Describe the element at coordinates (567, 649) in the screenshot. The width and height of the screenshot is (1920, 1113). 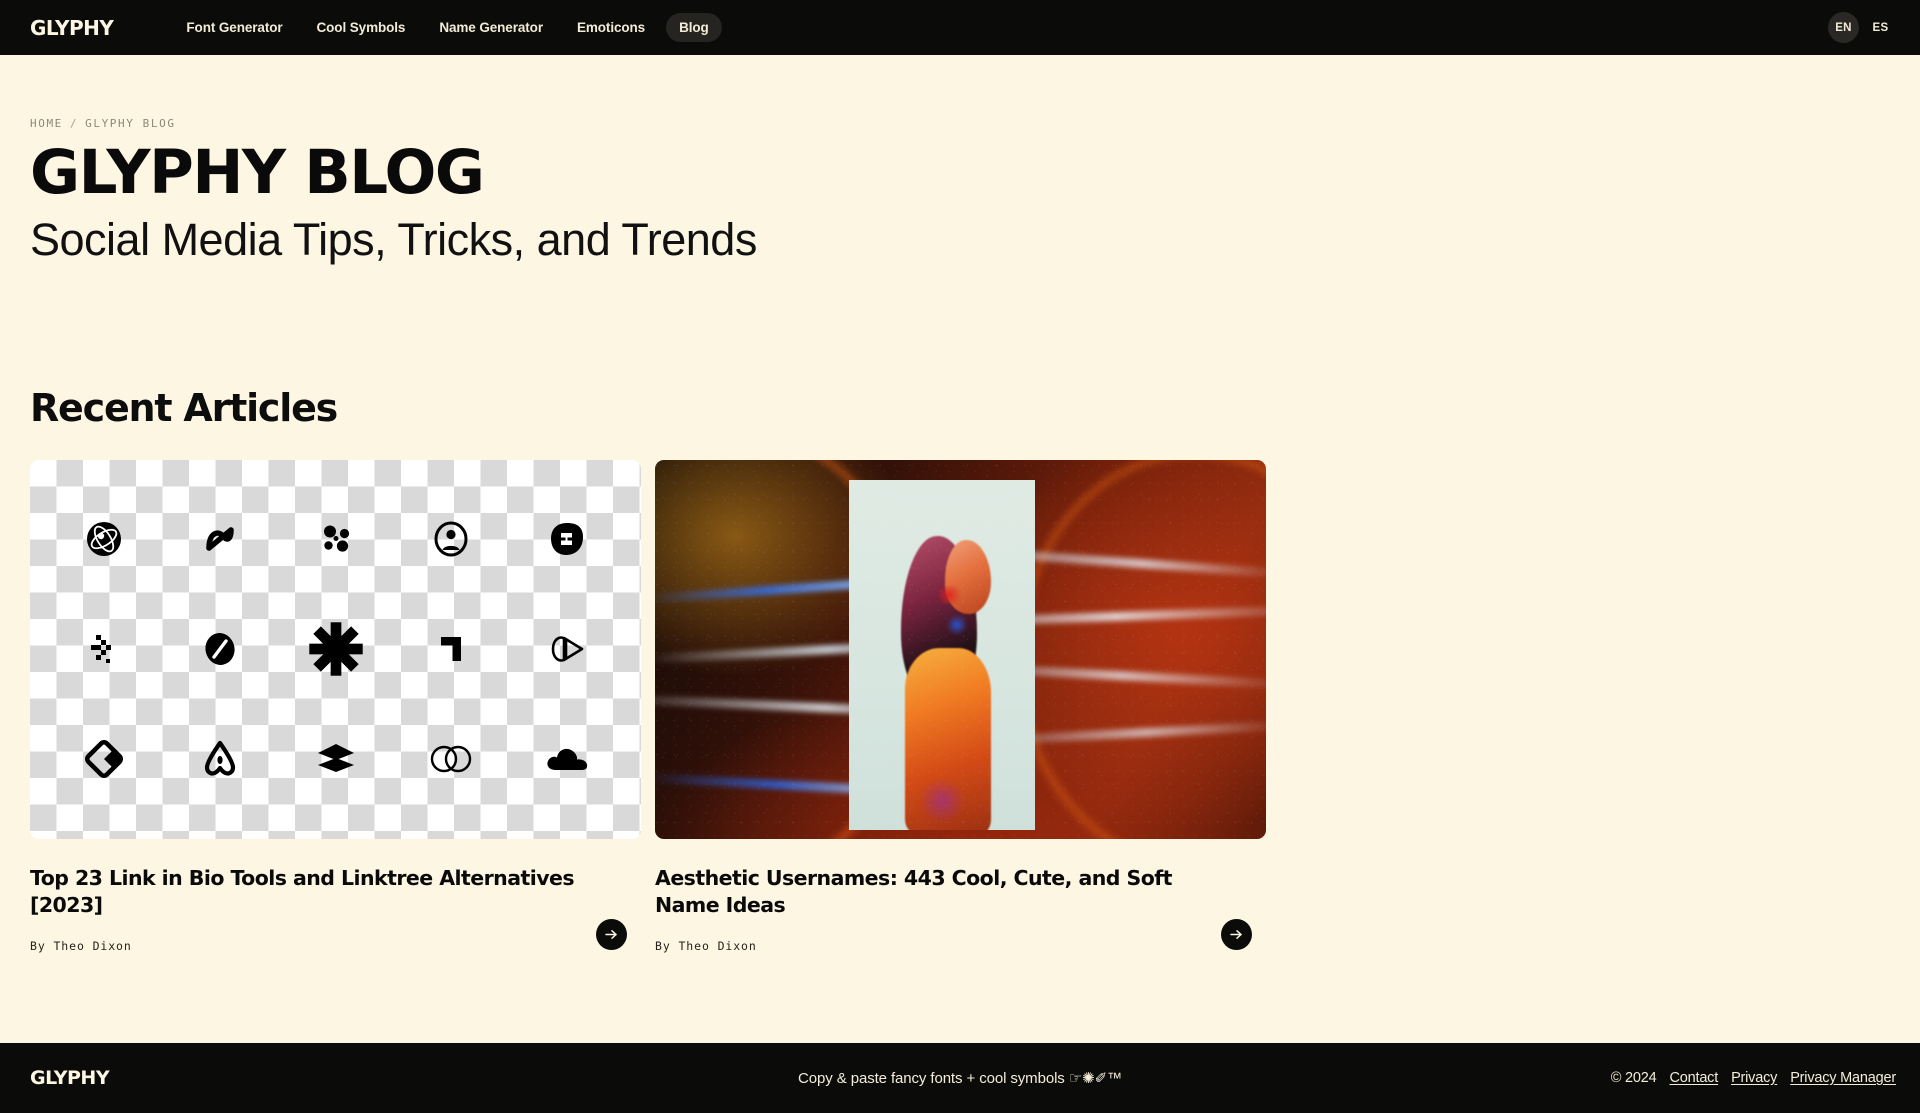
I see `play-outline-icon` at that location.